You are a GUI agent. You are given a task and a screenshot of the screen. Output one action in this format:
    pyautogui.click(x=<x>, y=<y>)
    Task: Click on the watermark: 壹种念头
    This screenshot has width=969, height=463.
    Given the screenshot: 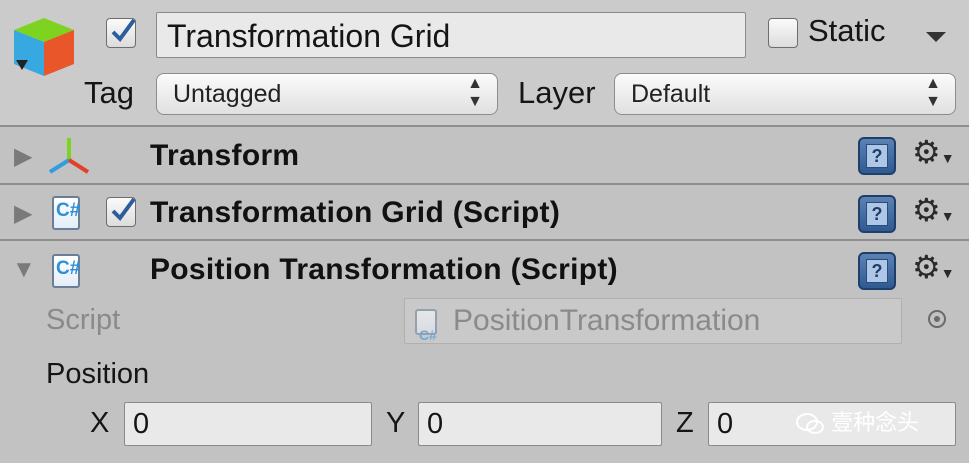 What is the action you would take?
    pyautogui.click(x=857, y=421)
    